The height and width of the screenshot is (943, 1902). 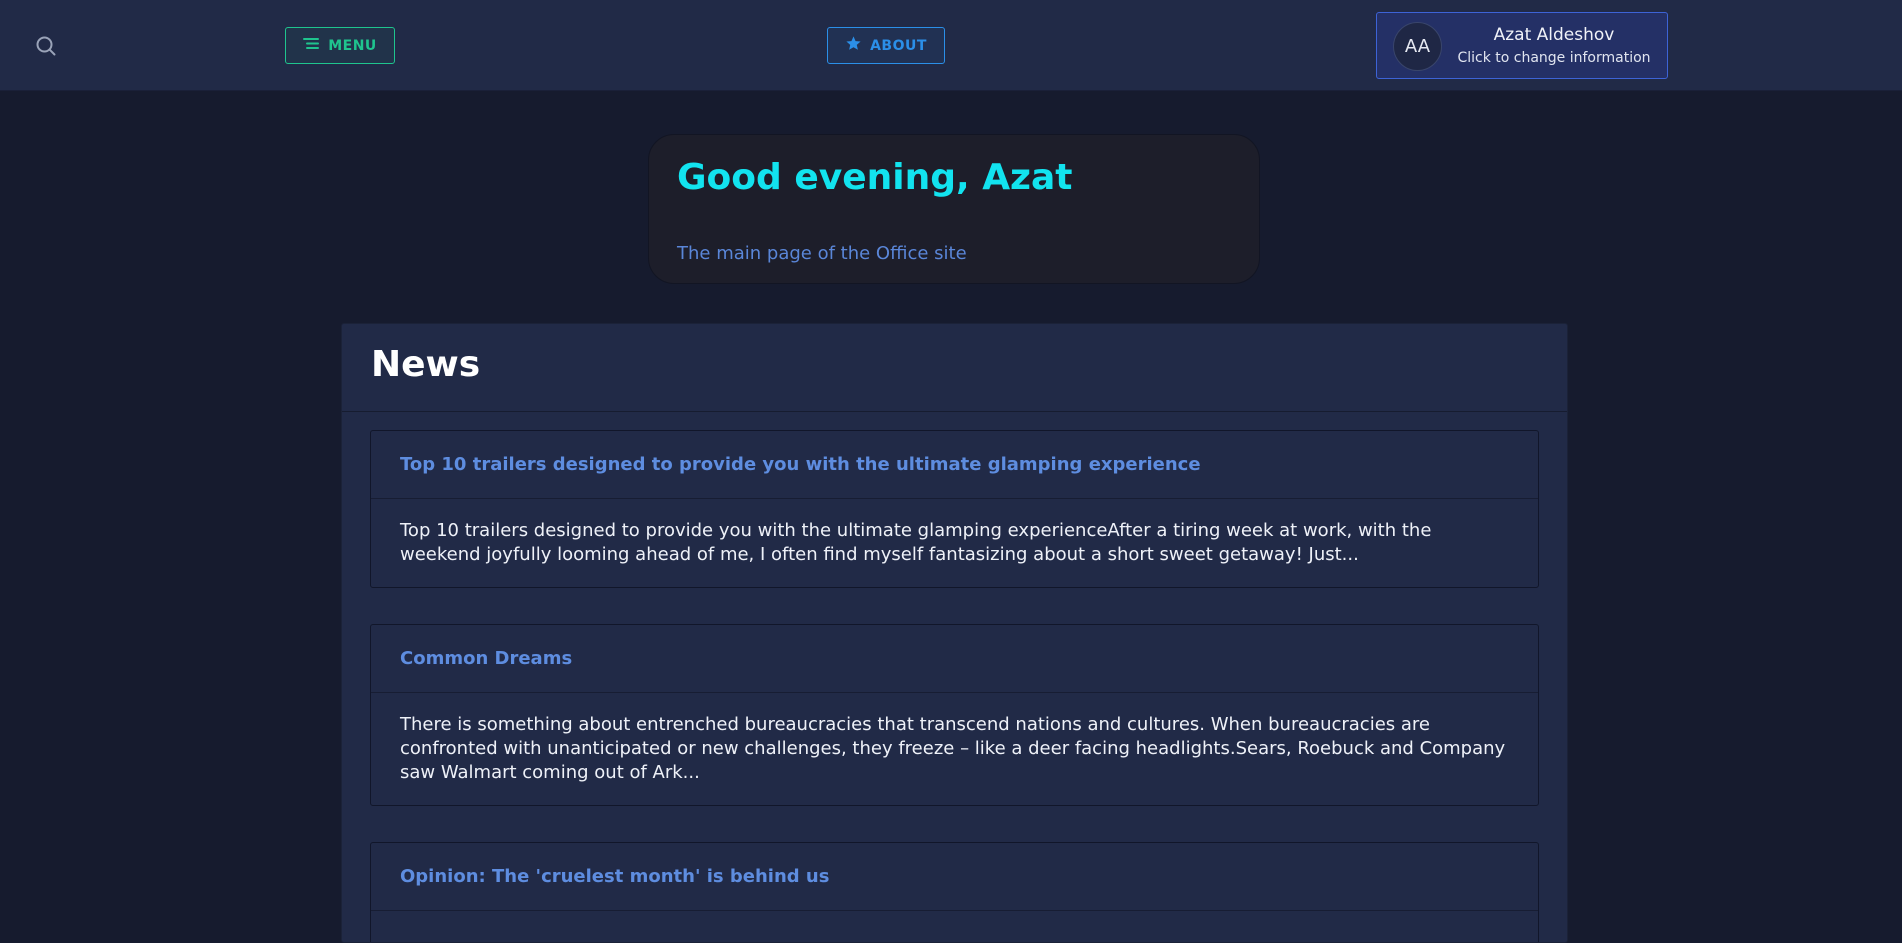 What do you see at coordinates (954, 926) in the screenshot?
I see `news-item-excerpt` at bounding box center [954, 926].